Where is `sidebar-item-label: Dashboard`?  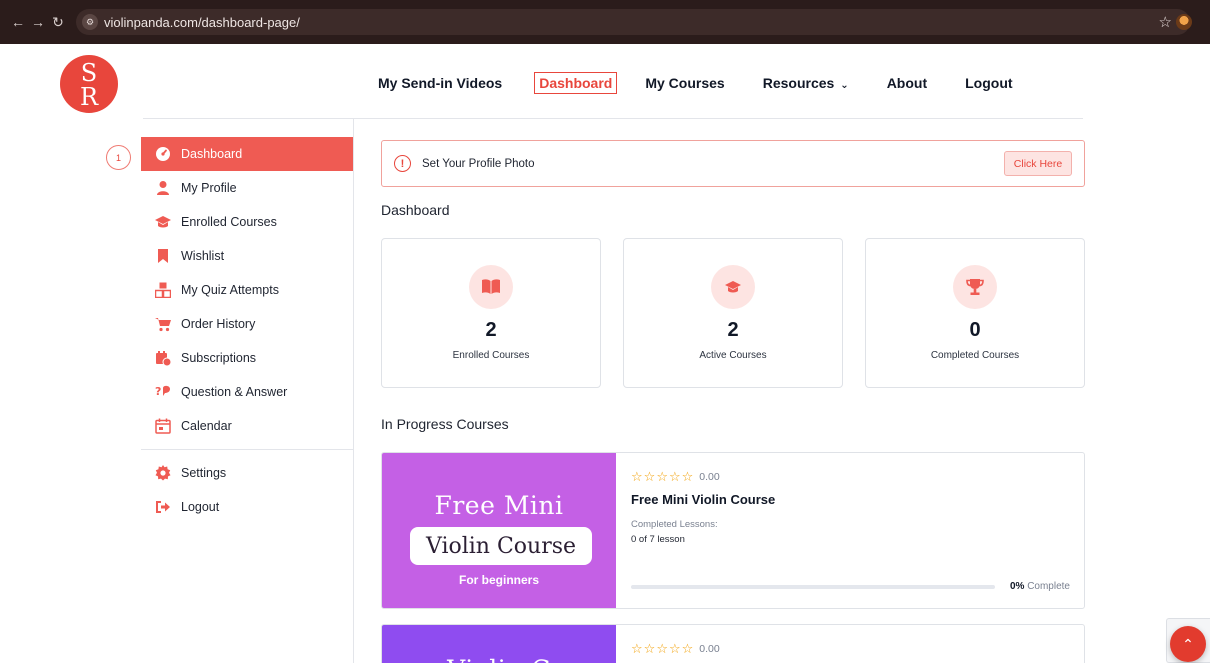
sidebar-item-label: Dashboard is located at coordinates (212, 154).